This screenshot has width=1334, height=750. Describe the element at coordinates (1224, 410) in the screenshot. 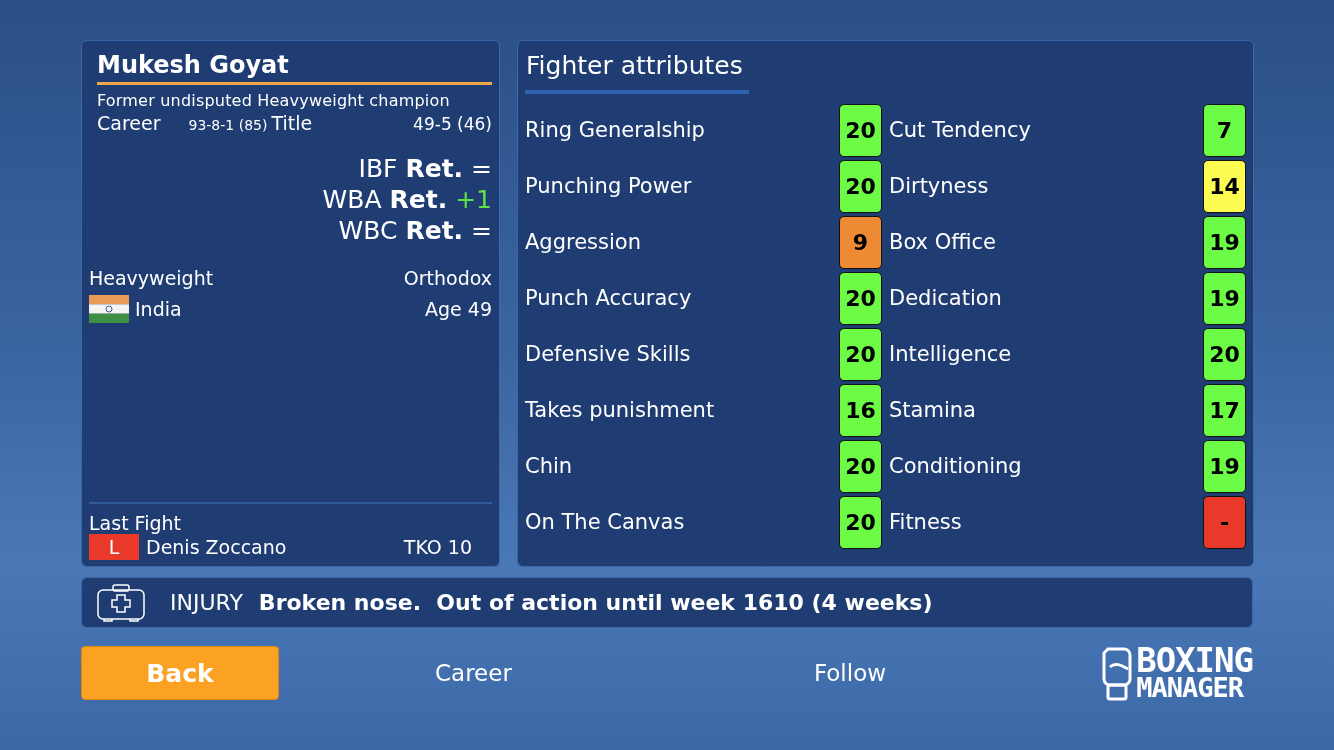

I see `attribute-score: 17` at that location.